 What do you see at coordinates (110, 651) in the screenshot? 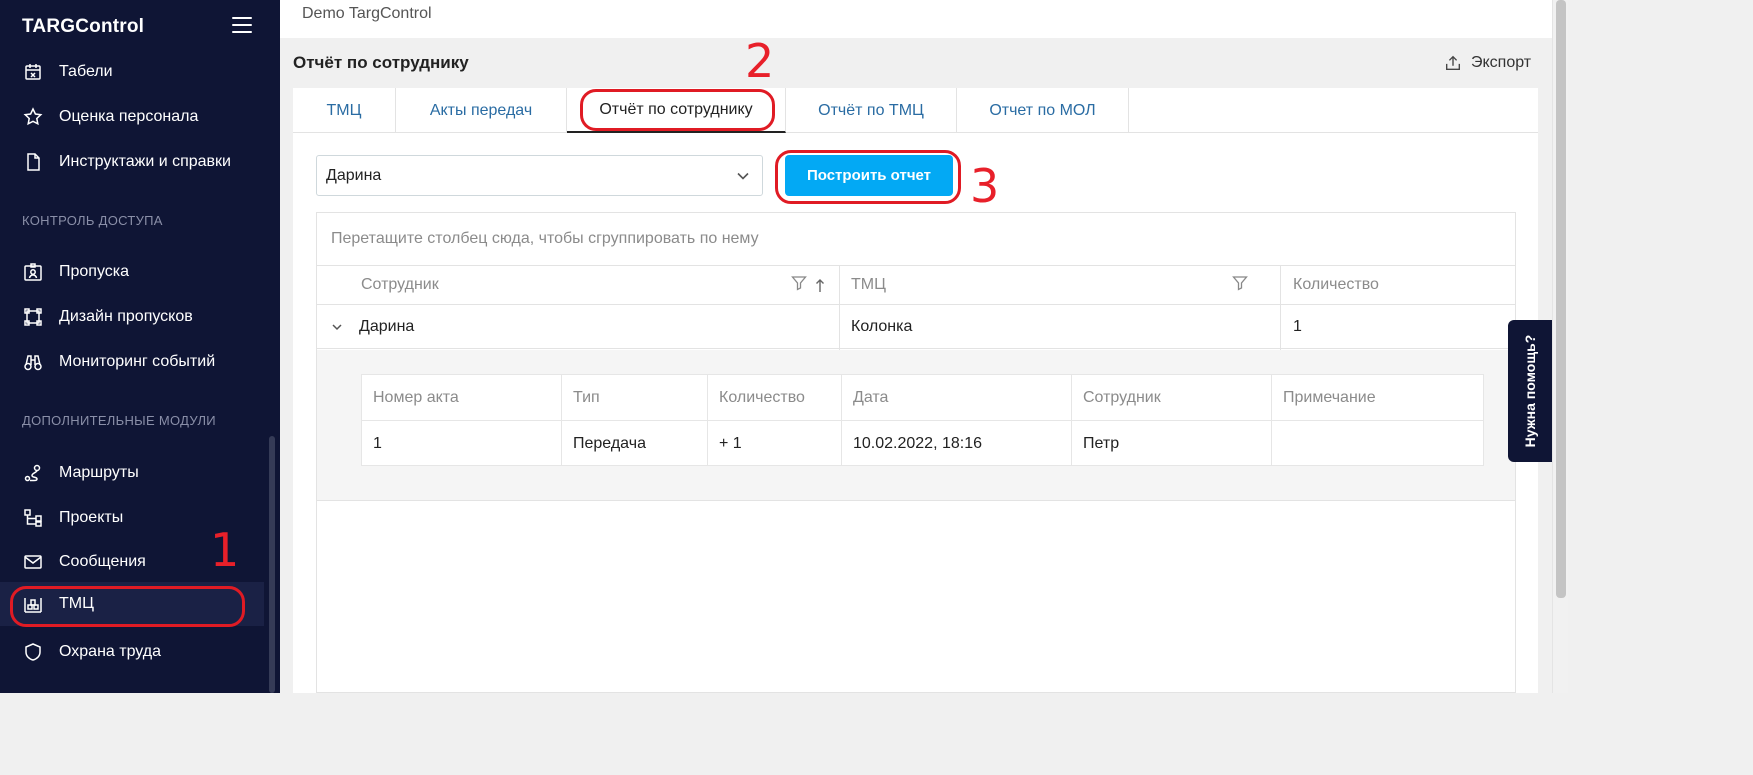
I see `sidebar-item-label: Охрана труда` at bounding box center [110, 651].